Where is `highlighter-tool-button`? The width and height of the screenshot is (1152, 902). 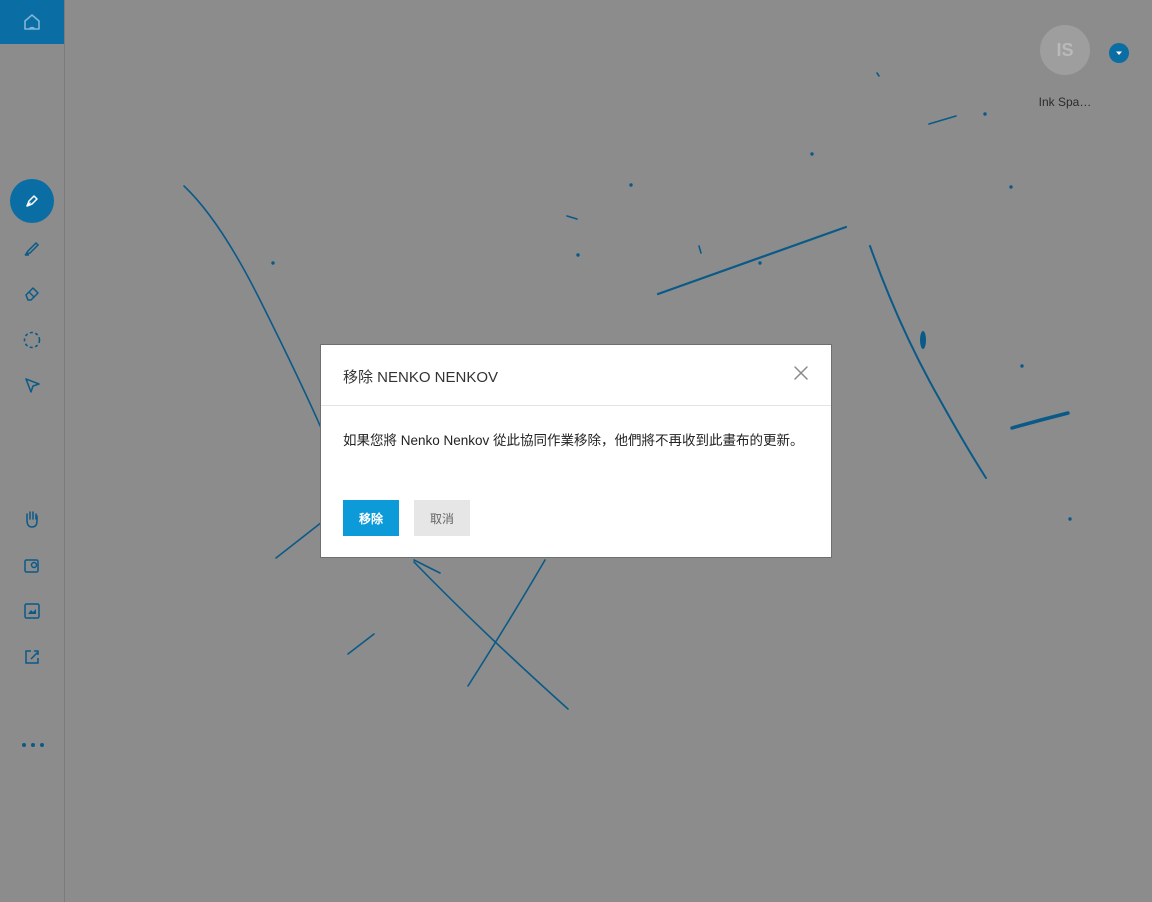
highlighter-tool-button is located at coordinates (32, 248).